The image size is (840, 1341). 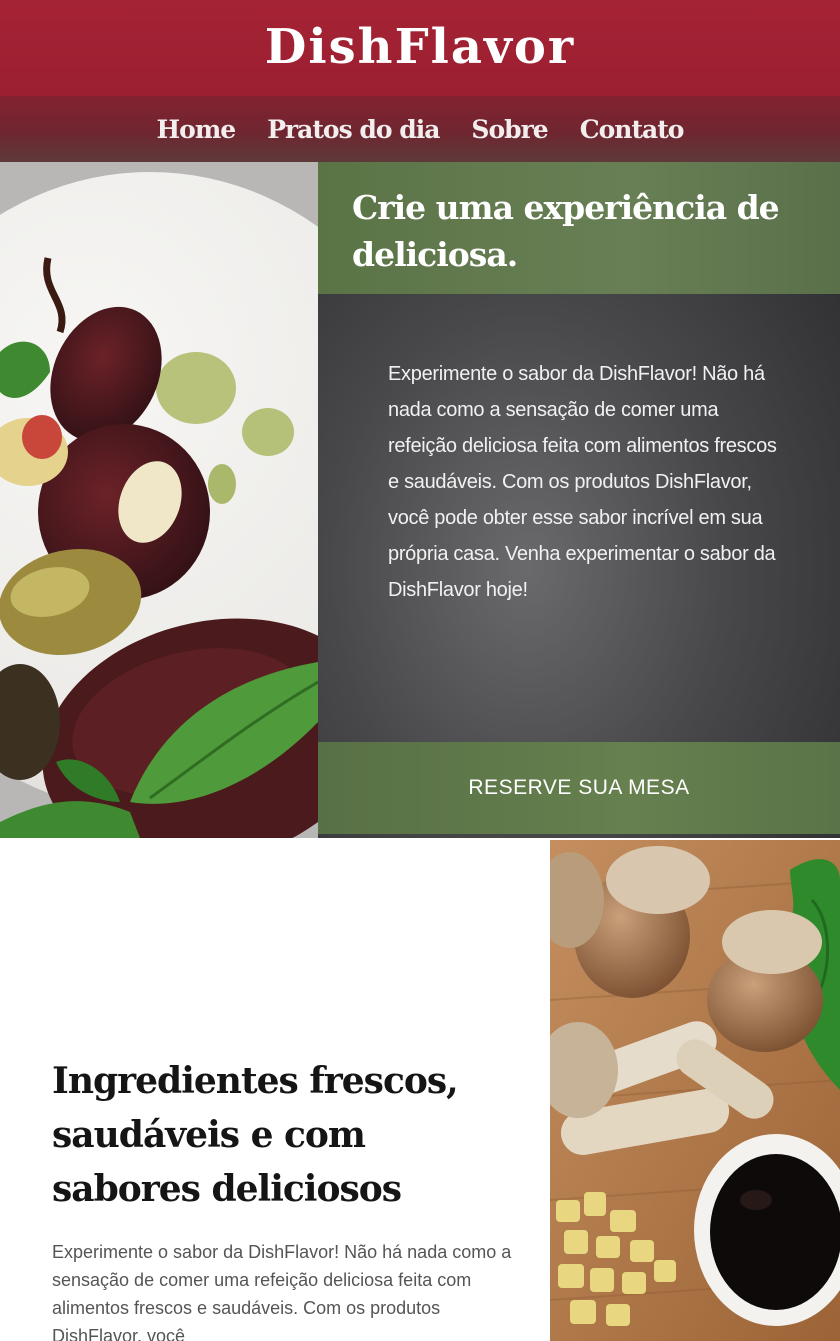 I want to click on brand-logo: DishFlavor, so click(x=420, y=47).